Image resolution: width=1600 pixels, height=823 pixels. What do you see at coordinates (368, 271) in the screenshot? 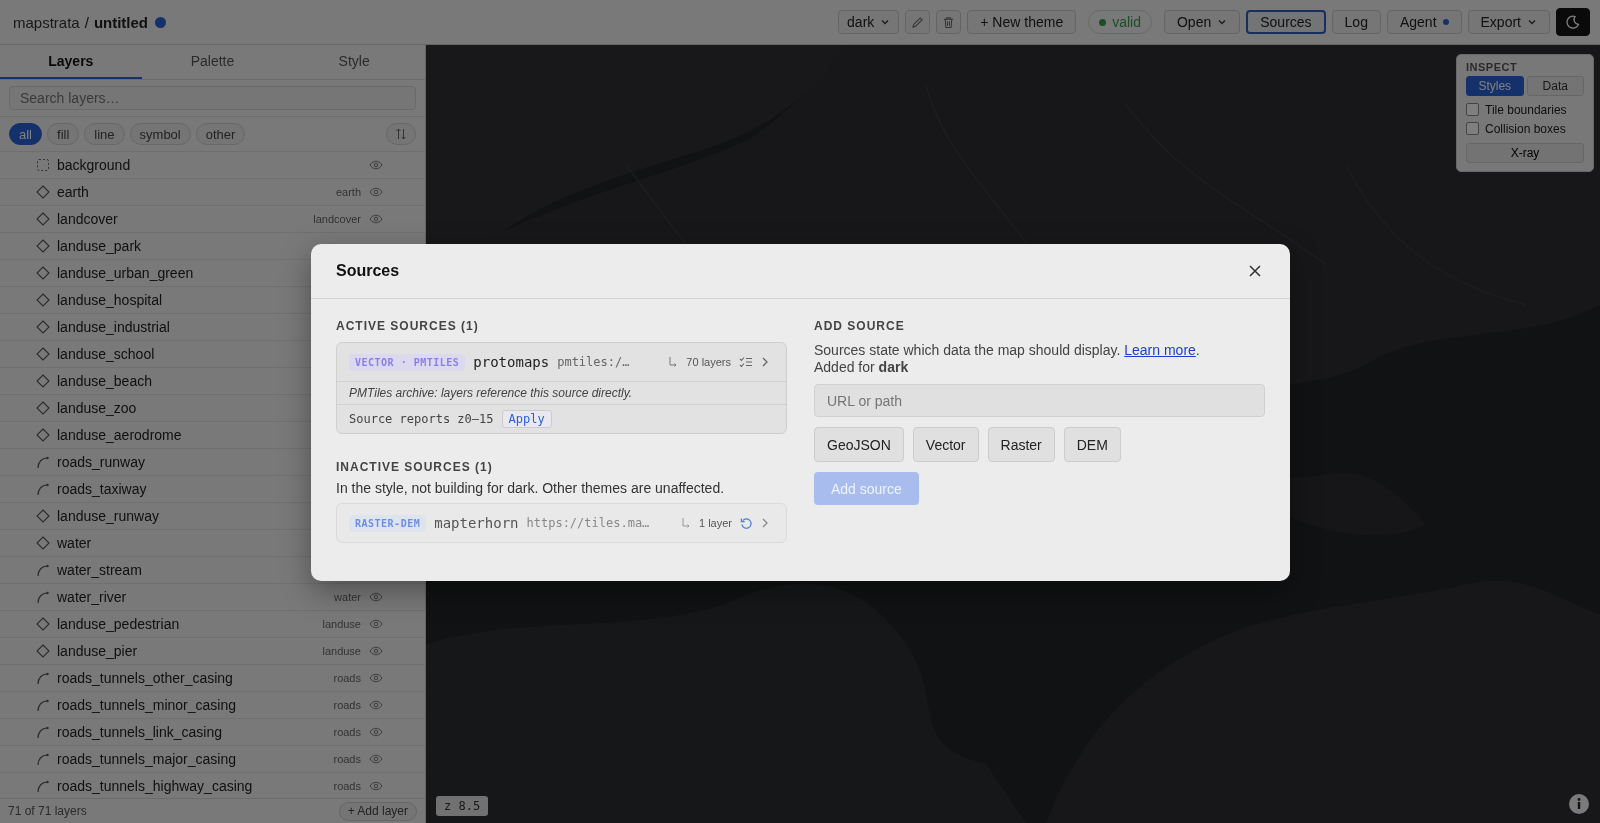
I see `dialog-title: Sources` at bounding box center [368, 271].